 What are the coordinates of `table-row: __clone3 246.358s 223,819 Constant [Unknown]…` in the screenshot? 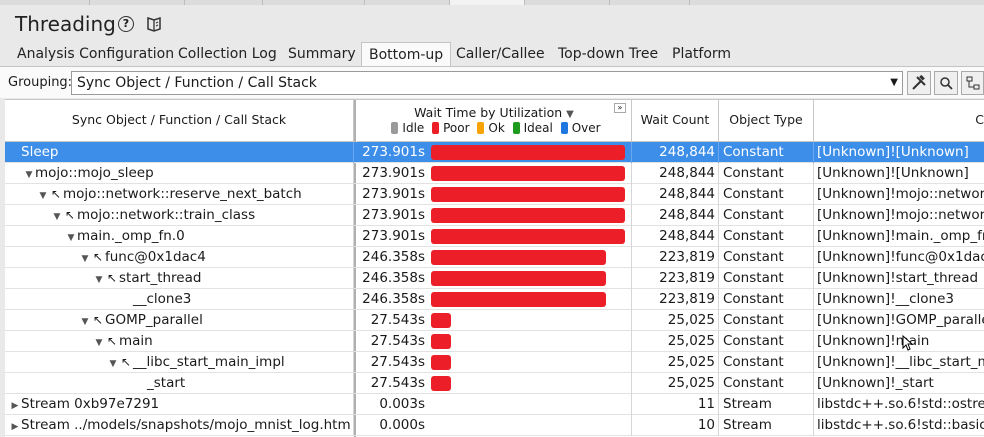 It's located at (494, 299).